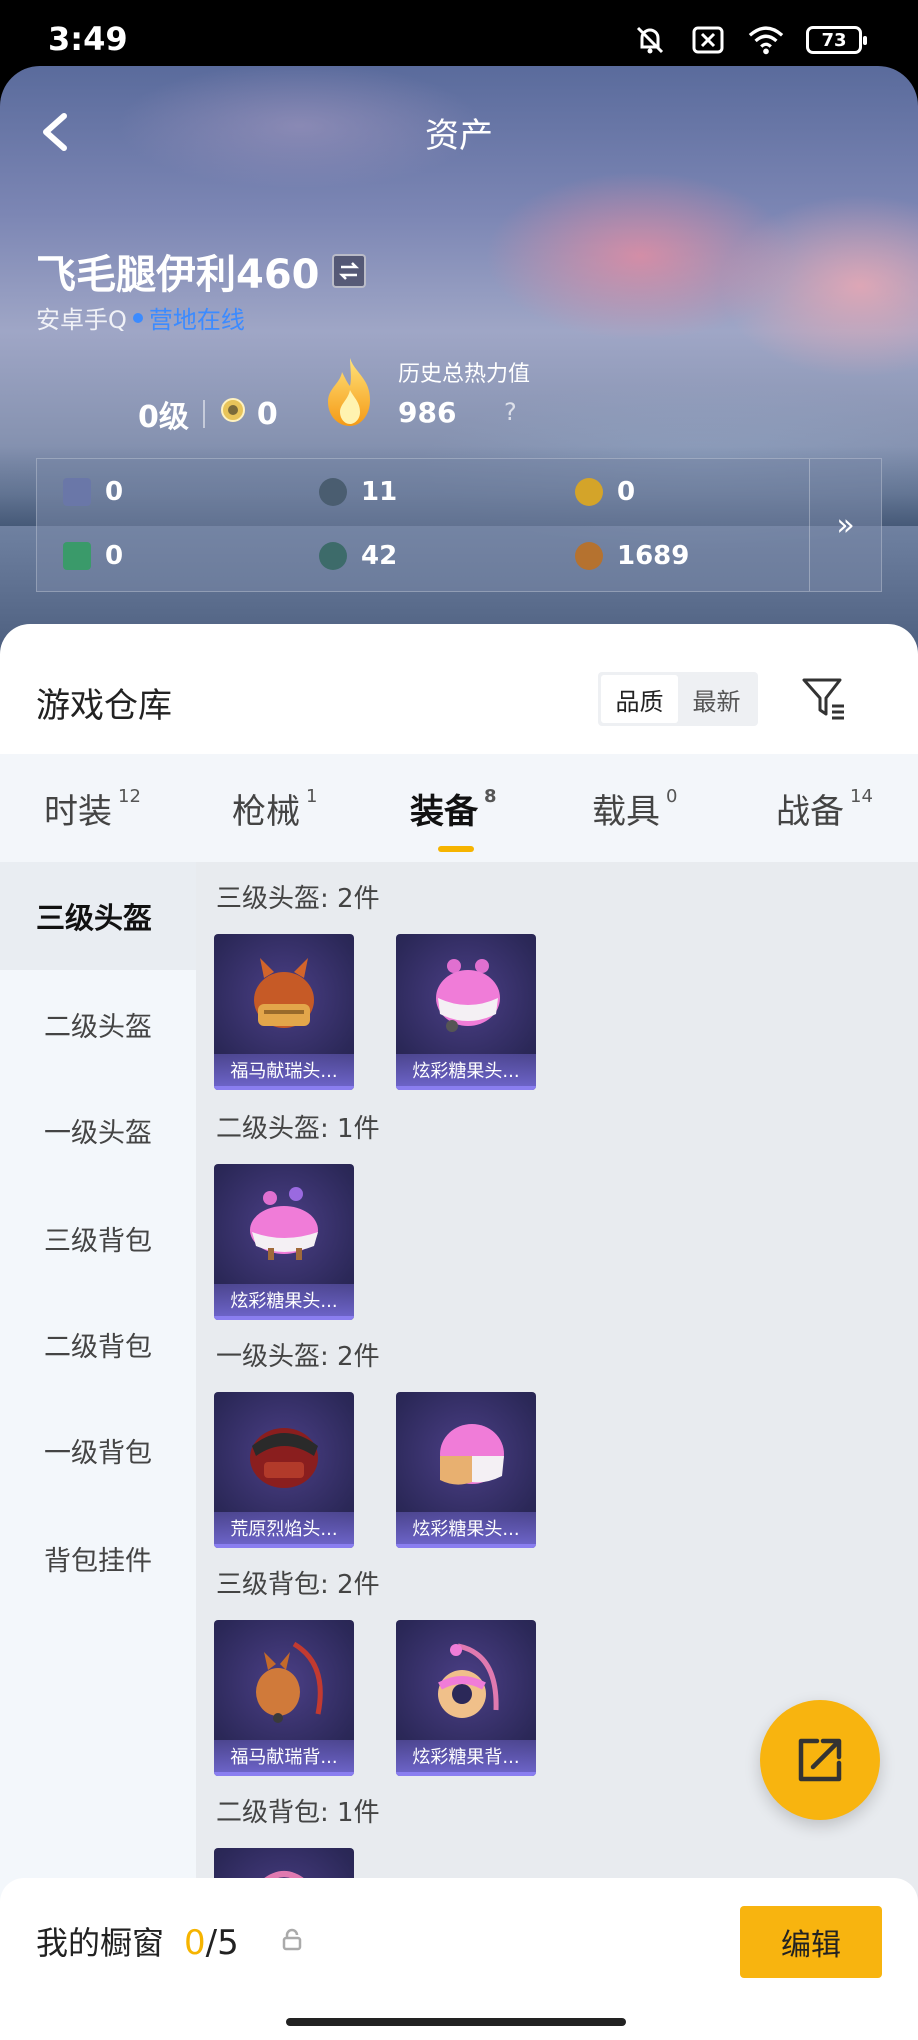  I want to click on mute-icon, so click(650, 40).